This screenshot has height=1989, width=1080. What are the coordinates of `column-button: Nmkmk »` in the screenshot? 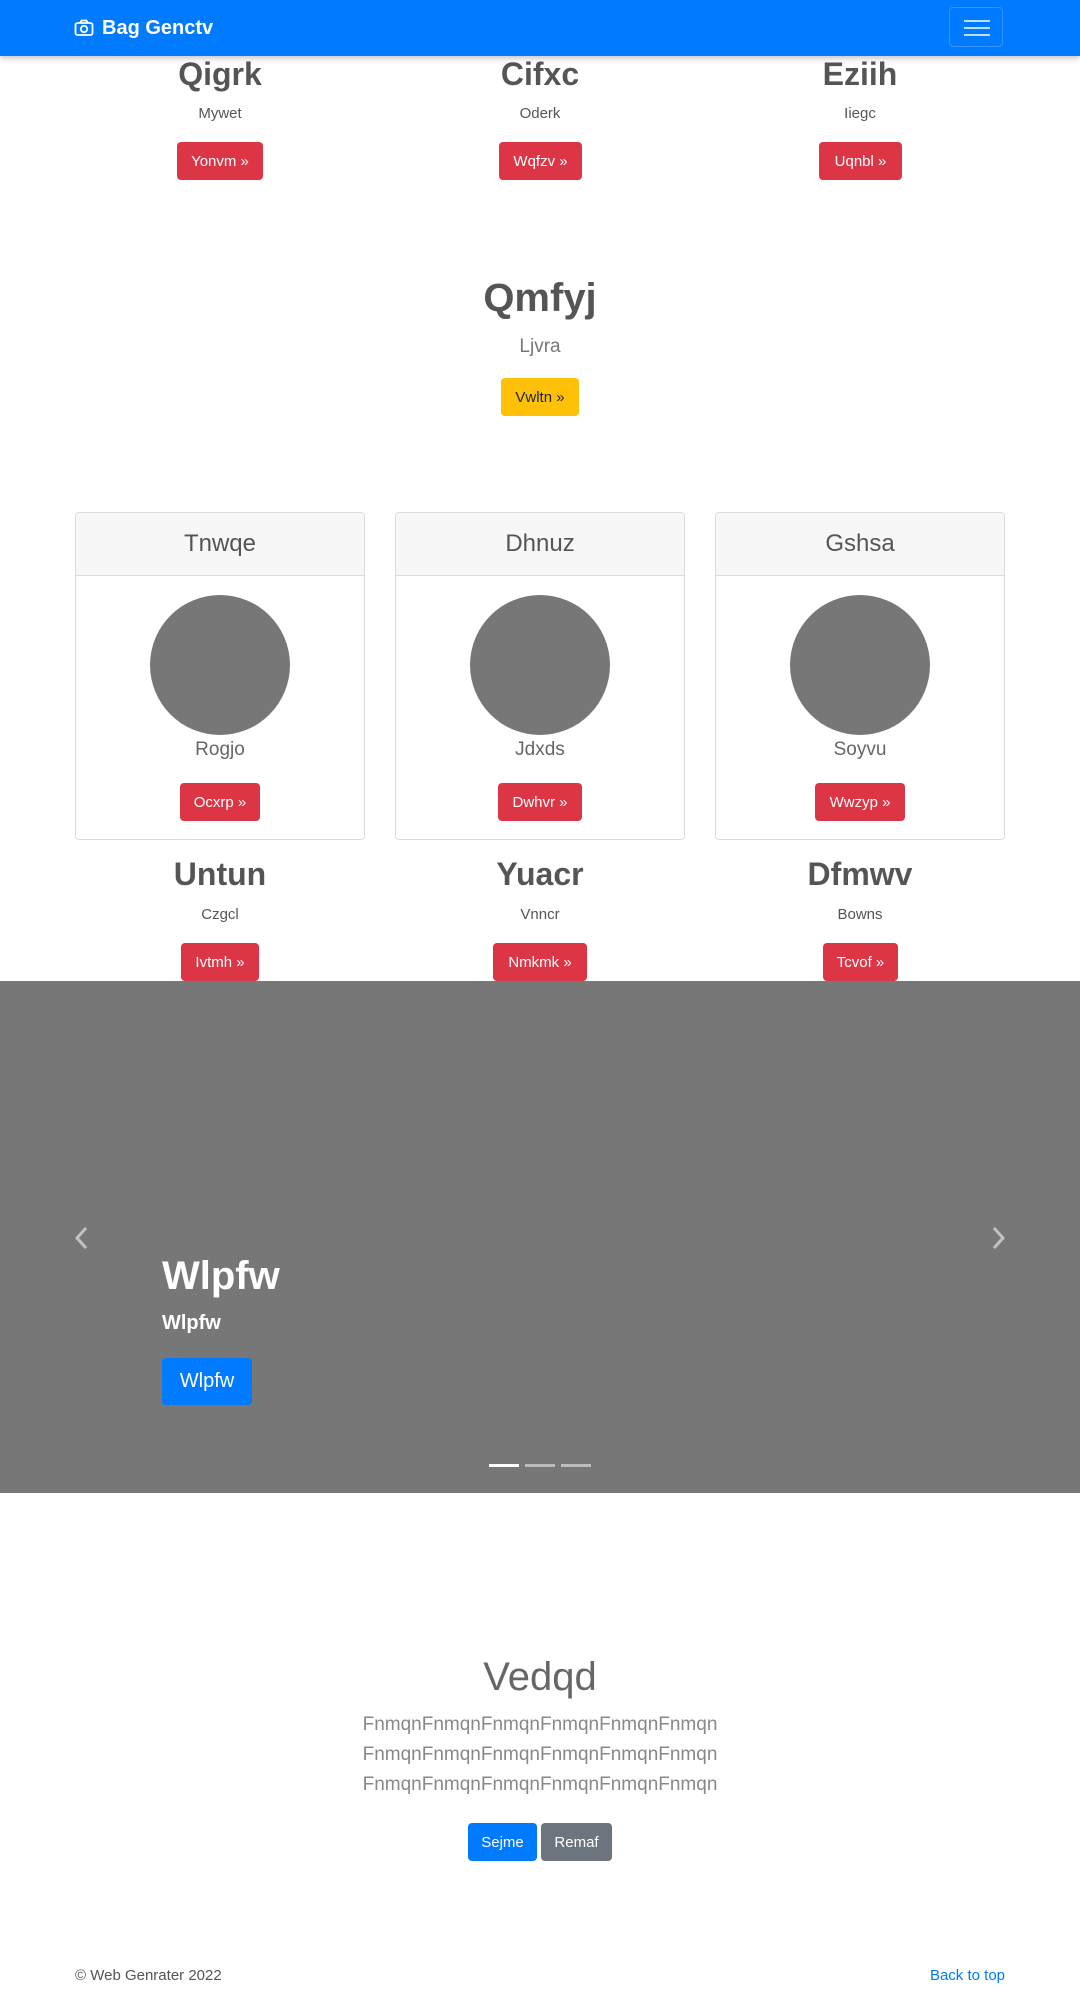 It's located at (540, 962).